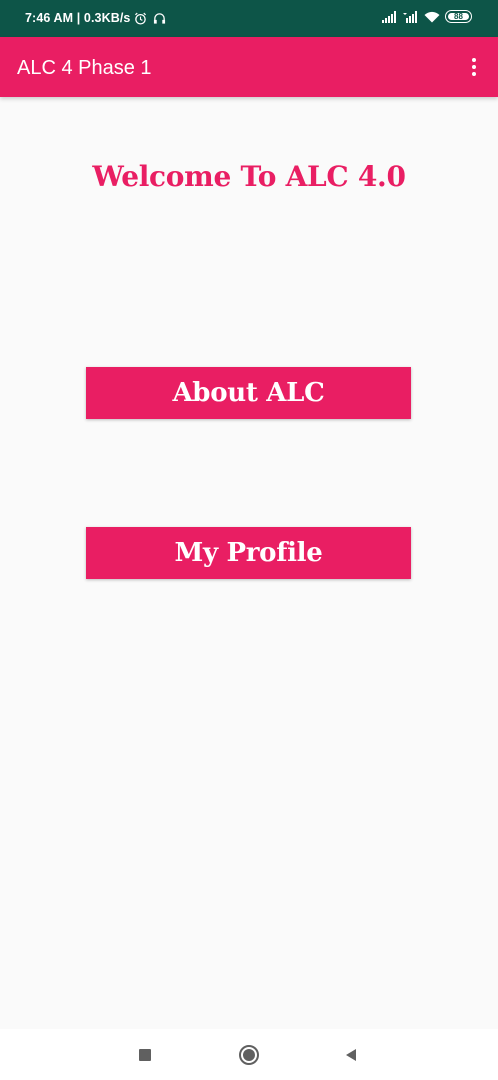  What do you see at coordinates (141, 18) in the screenshot?
I see `alarm-icon` at bounding box center [141, 18].